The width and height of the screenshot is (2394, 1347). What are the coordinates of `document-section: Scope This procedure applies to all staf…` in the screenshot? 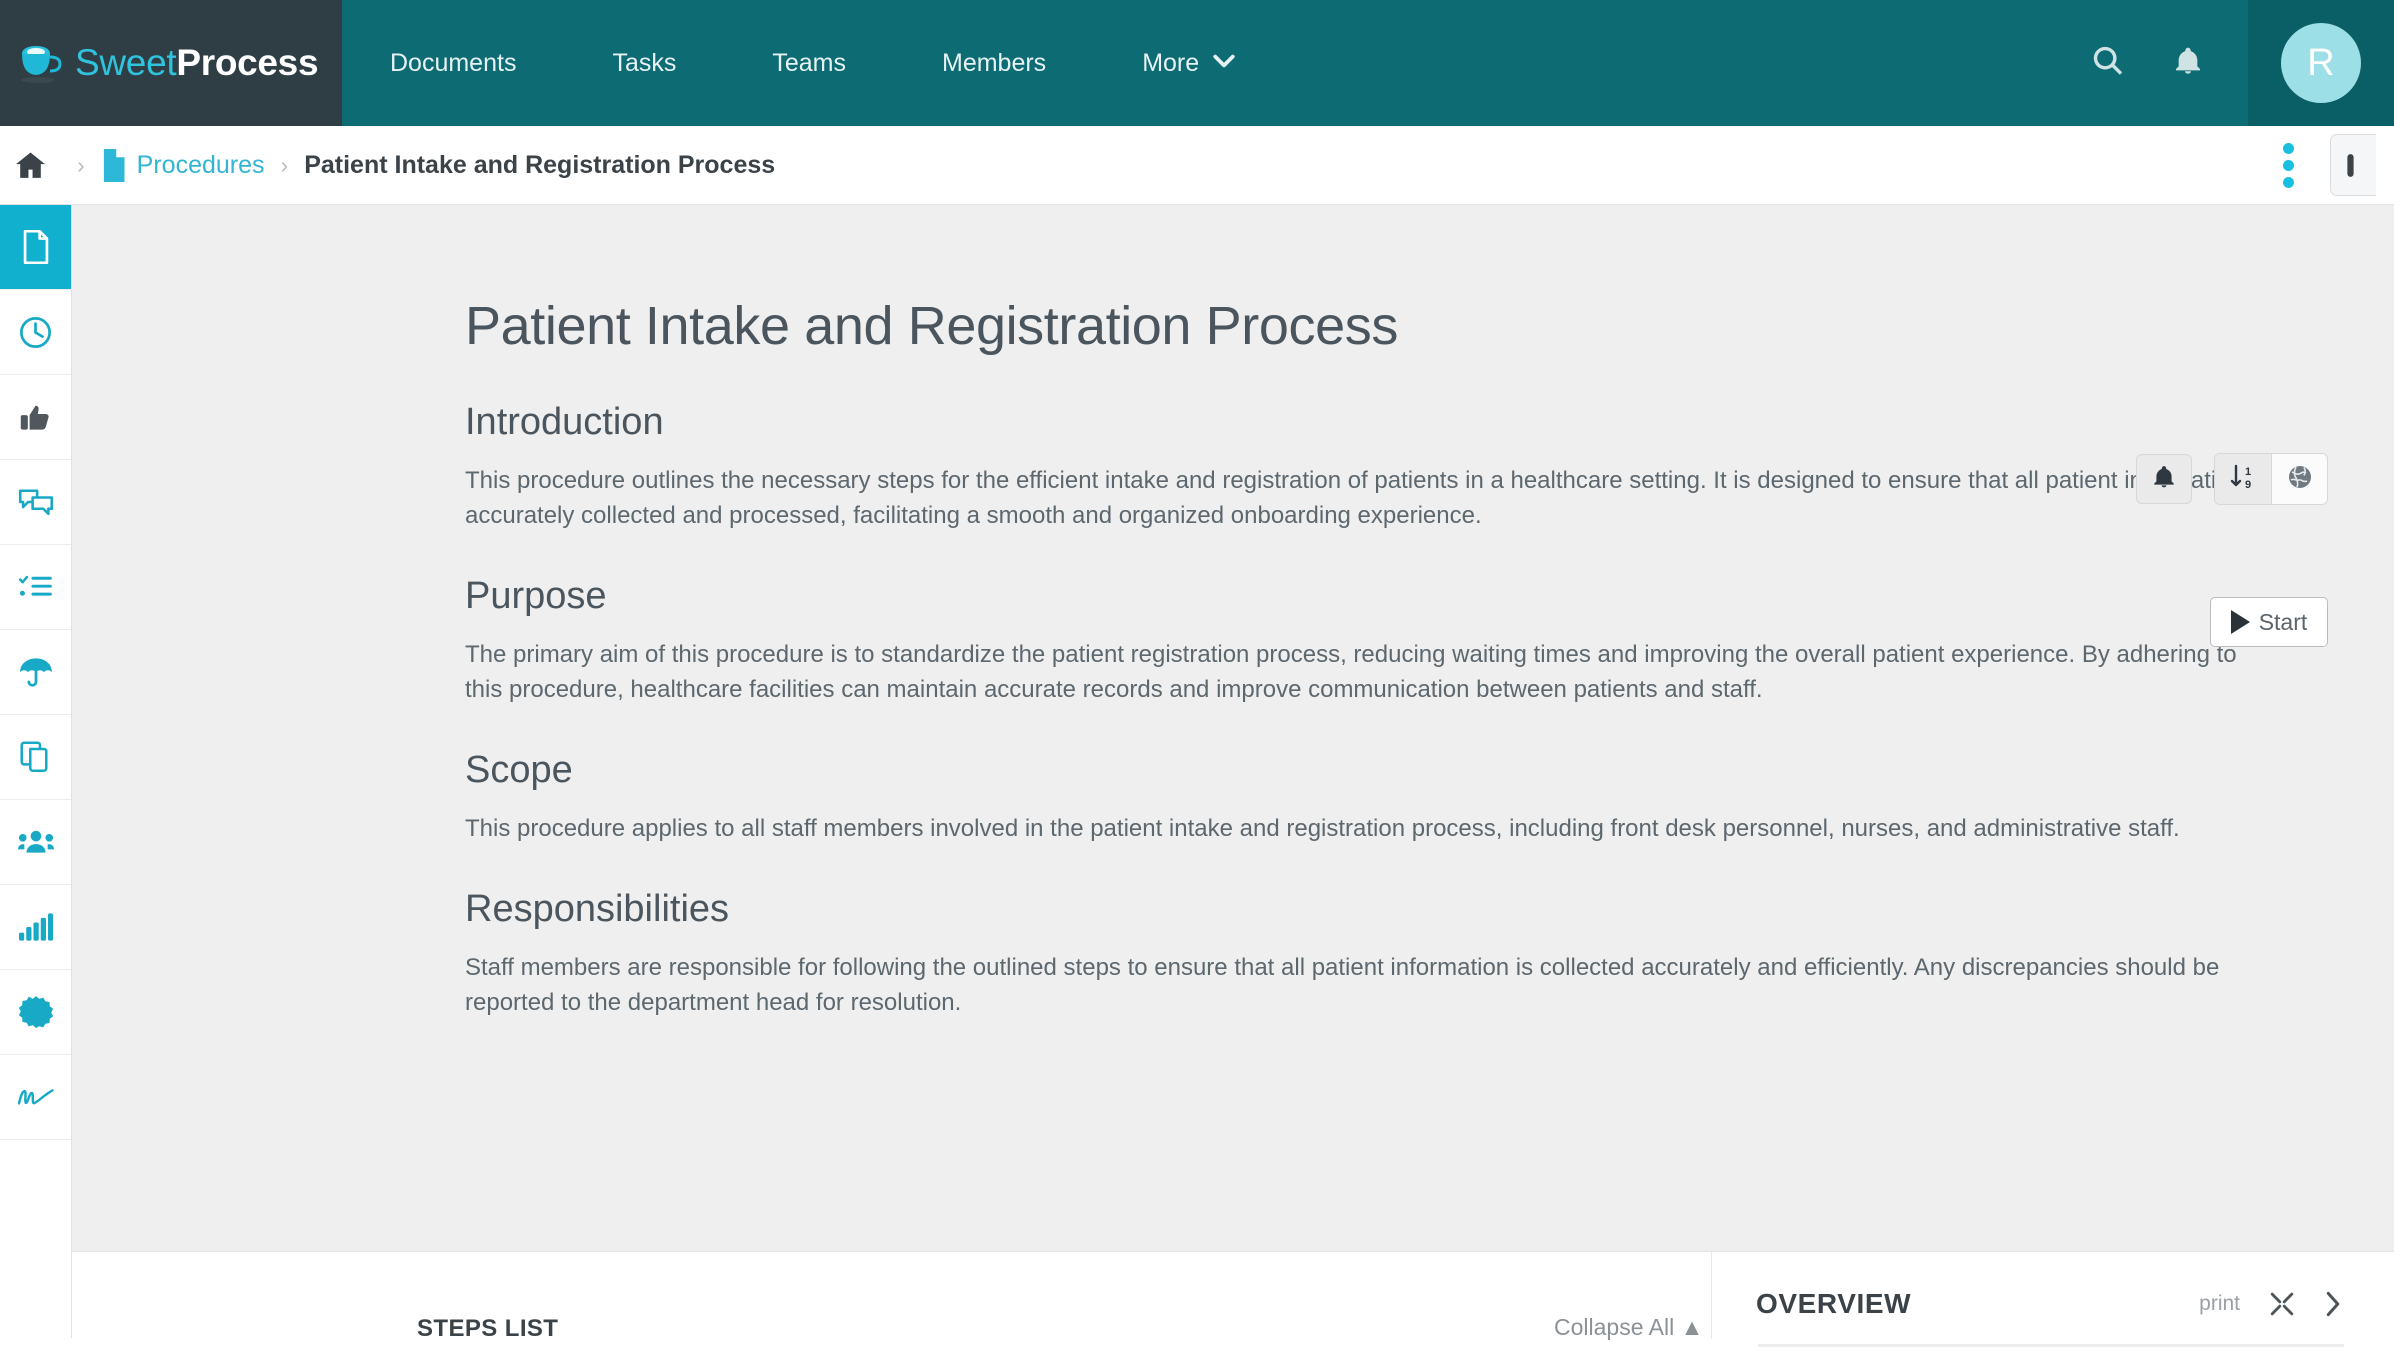 It's located at (1368, 797).